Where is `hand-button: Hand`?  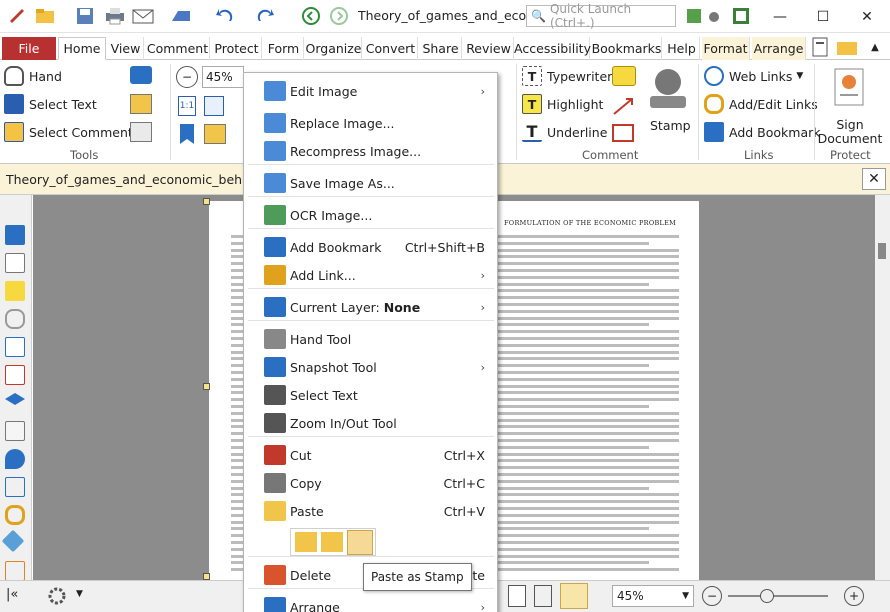 hand-button: Hand is located at coordinates (33, 76).